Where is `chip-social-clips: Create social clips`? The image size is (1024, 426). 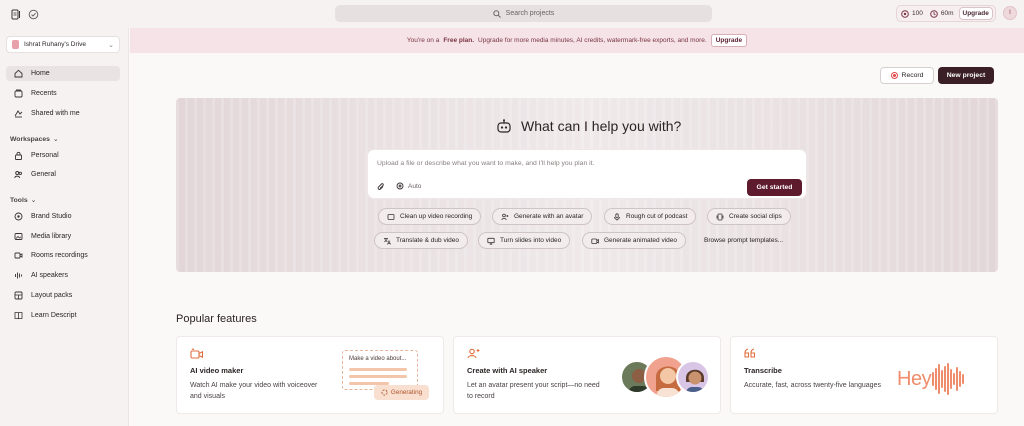
chip-social-clips: Create social clips is located at coordinates (749, 216).